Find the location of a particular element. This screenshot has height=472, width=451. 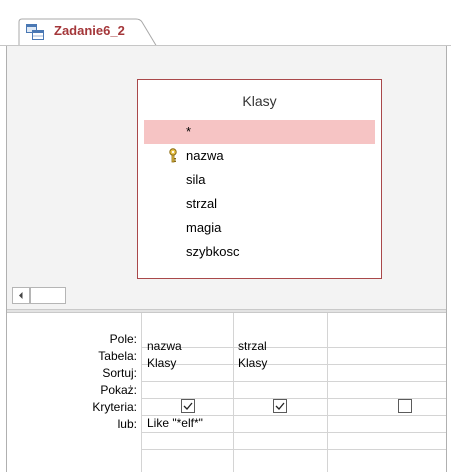

field-name: strzal is located at coordinates (202, 203).